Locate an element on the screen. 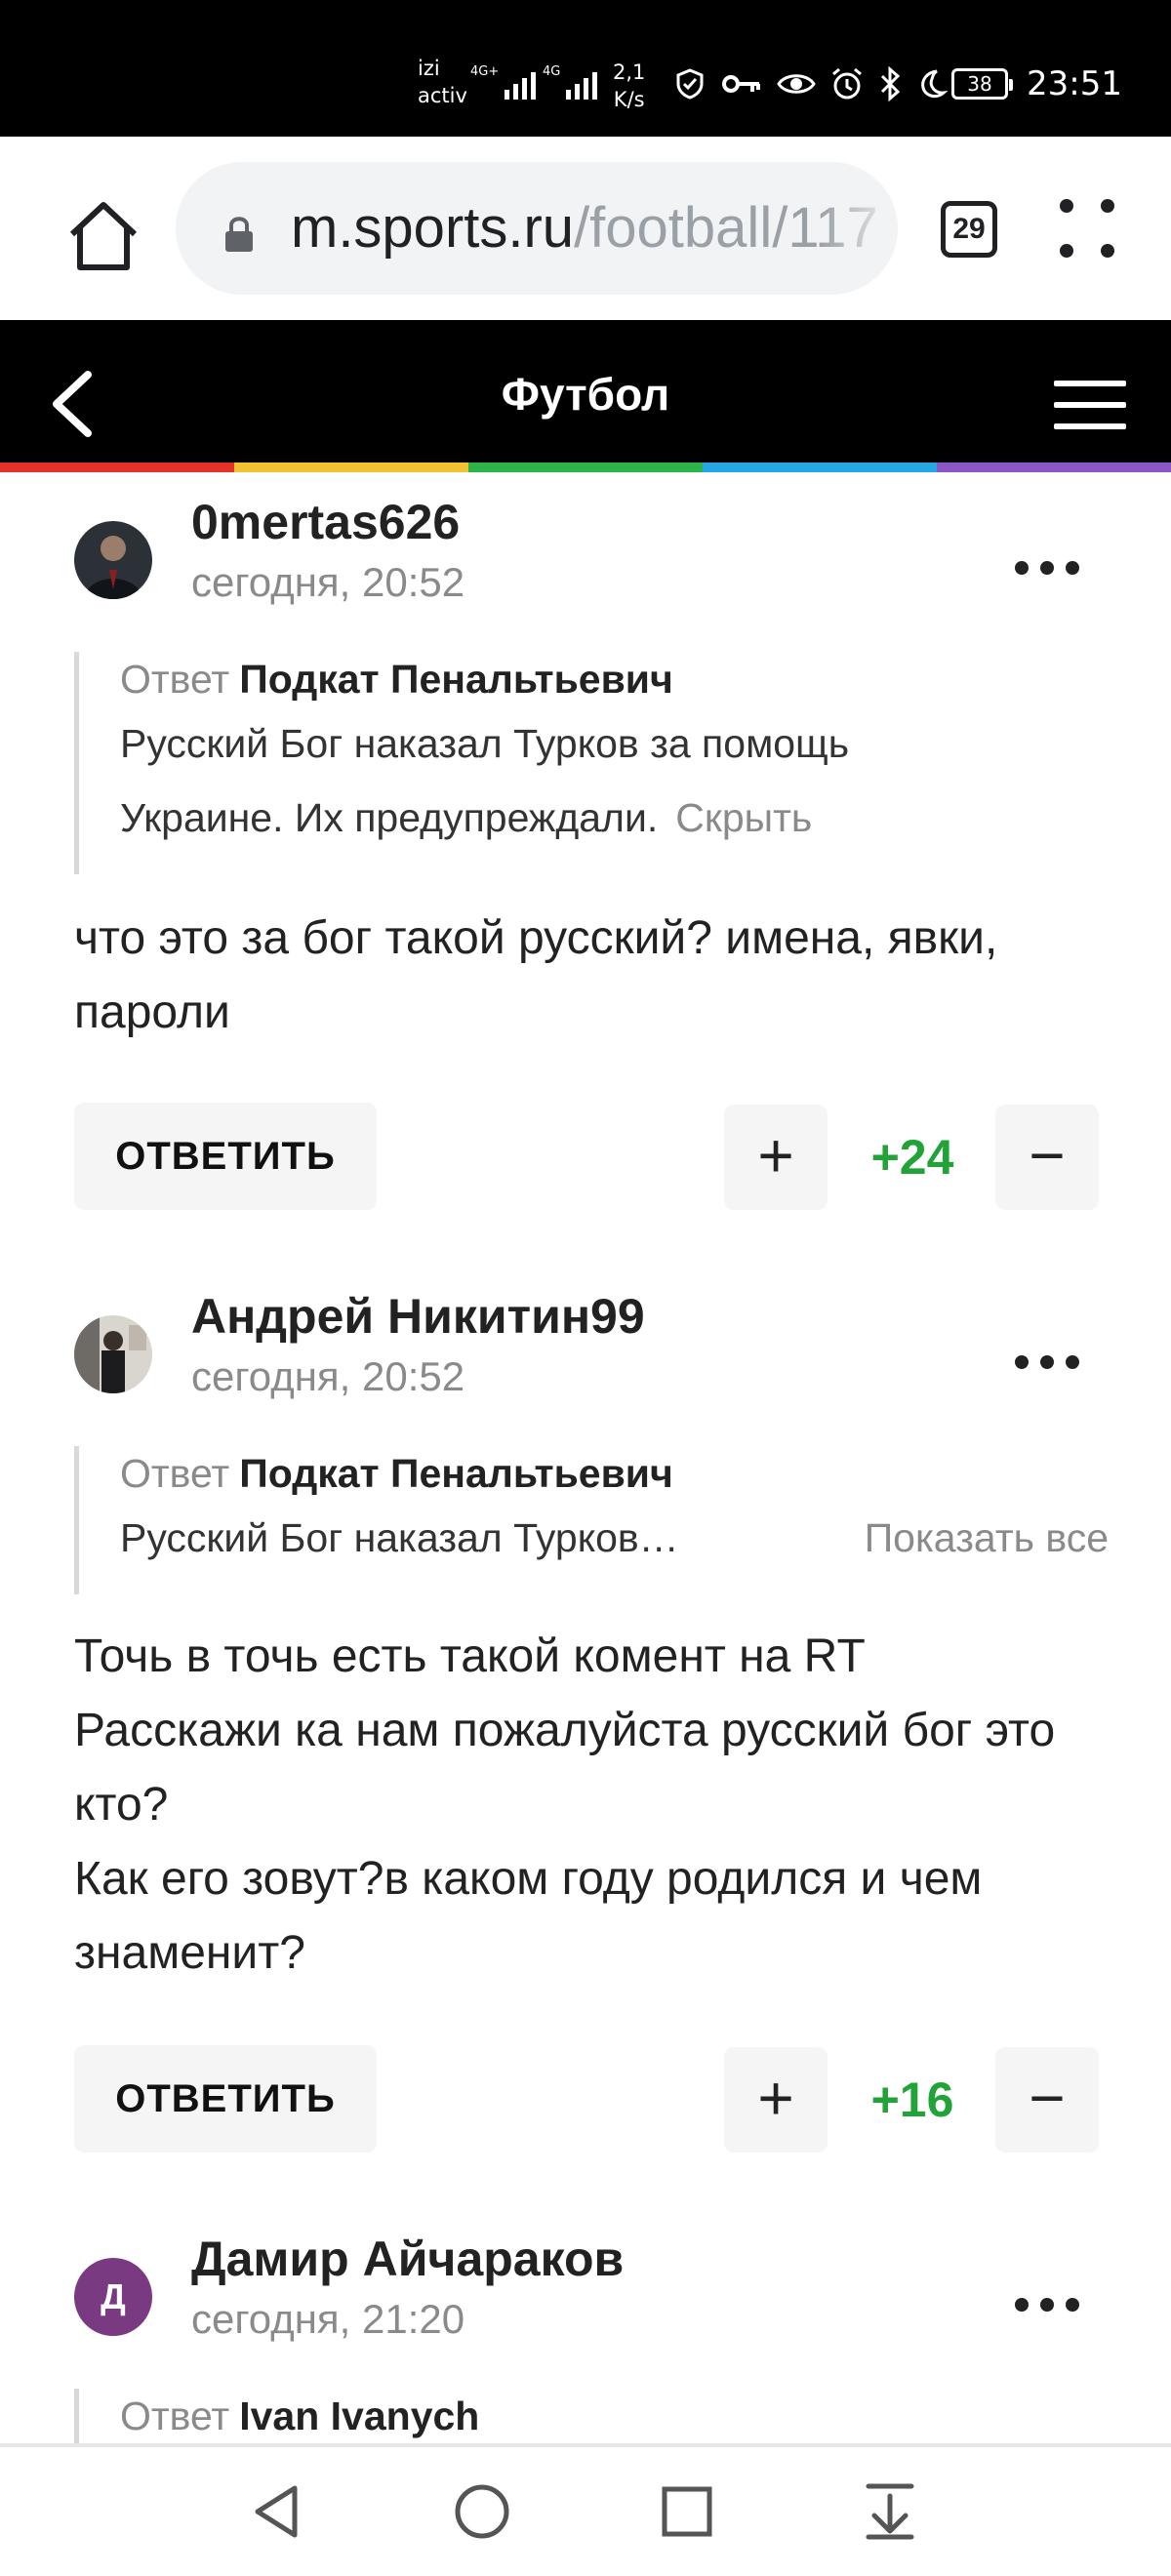 The image size is (1171, 2576). shield-icon is located at coordinates (690, 84).